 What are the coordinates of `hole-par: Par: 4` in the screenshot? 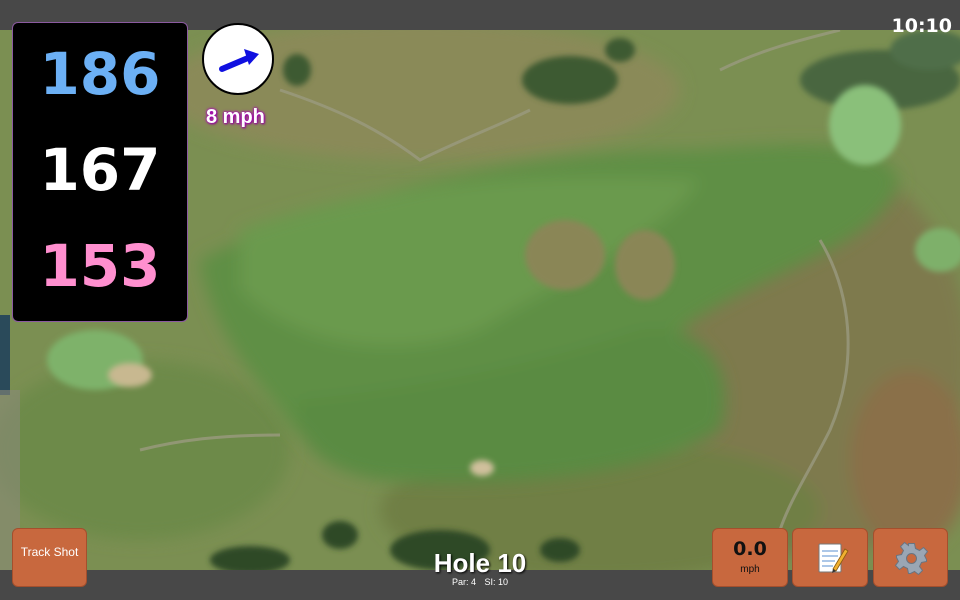 It's located at (463, 582).